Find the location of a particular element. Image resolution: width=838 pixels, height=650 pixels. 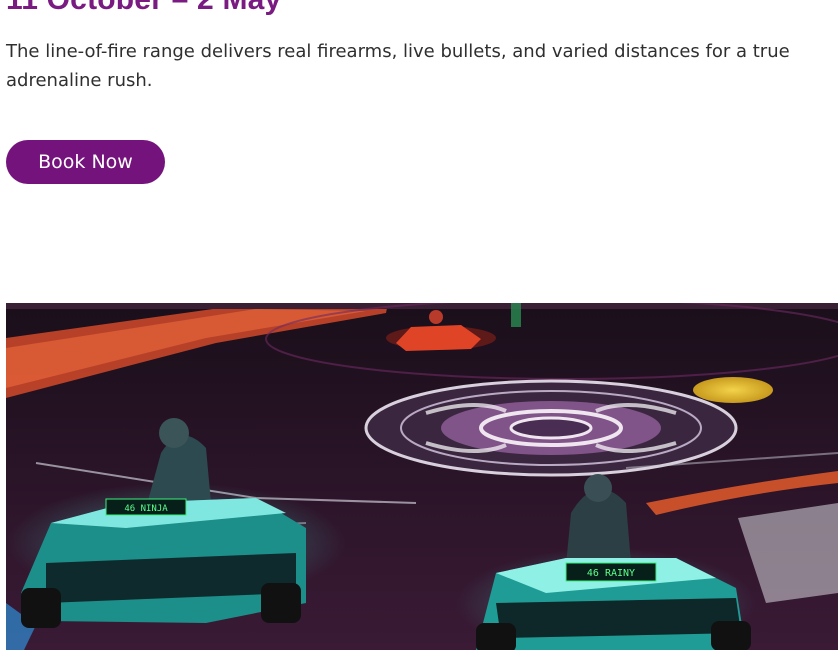

kart-right-plate: 46 RAINY is located at coordinates (611, 573).